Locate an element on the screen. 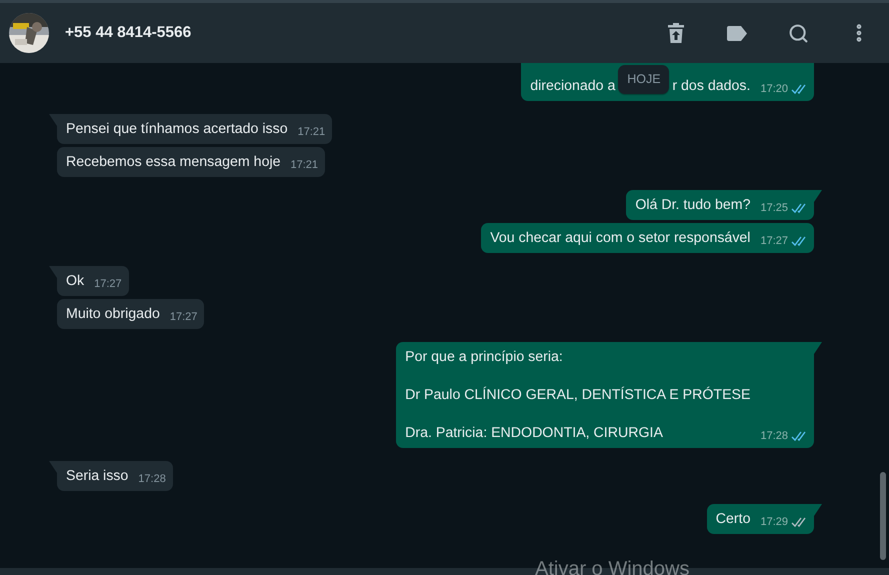  message-text: Olá Dr. tudo bem? is located at coordinates (692, 205).